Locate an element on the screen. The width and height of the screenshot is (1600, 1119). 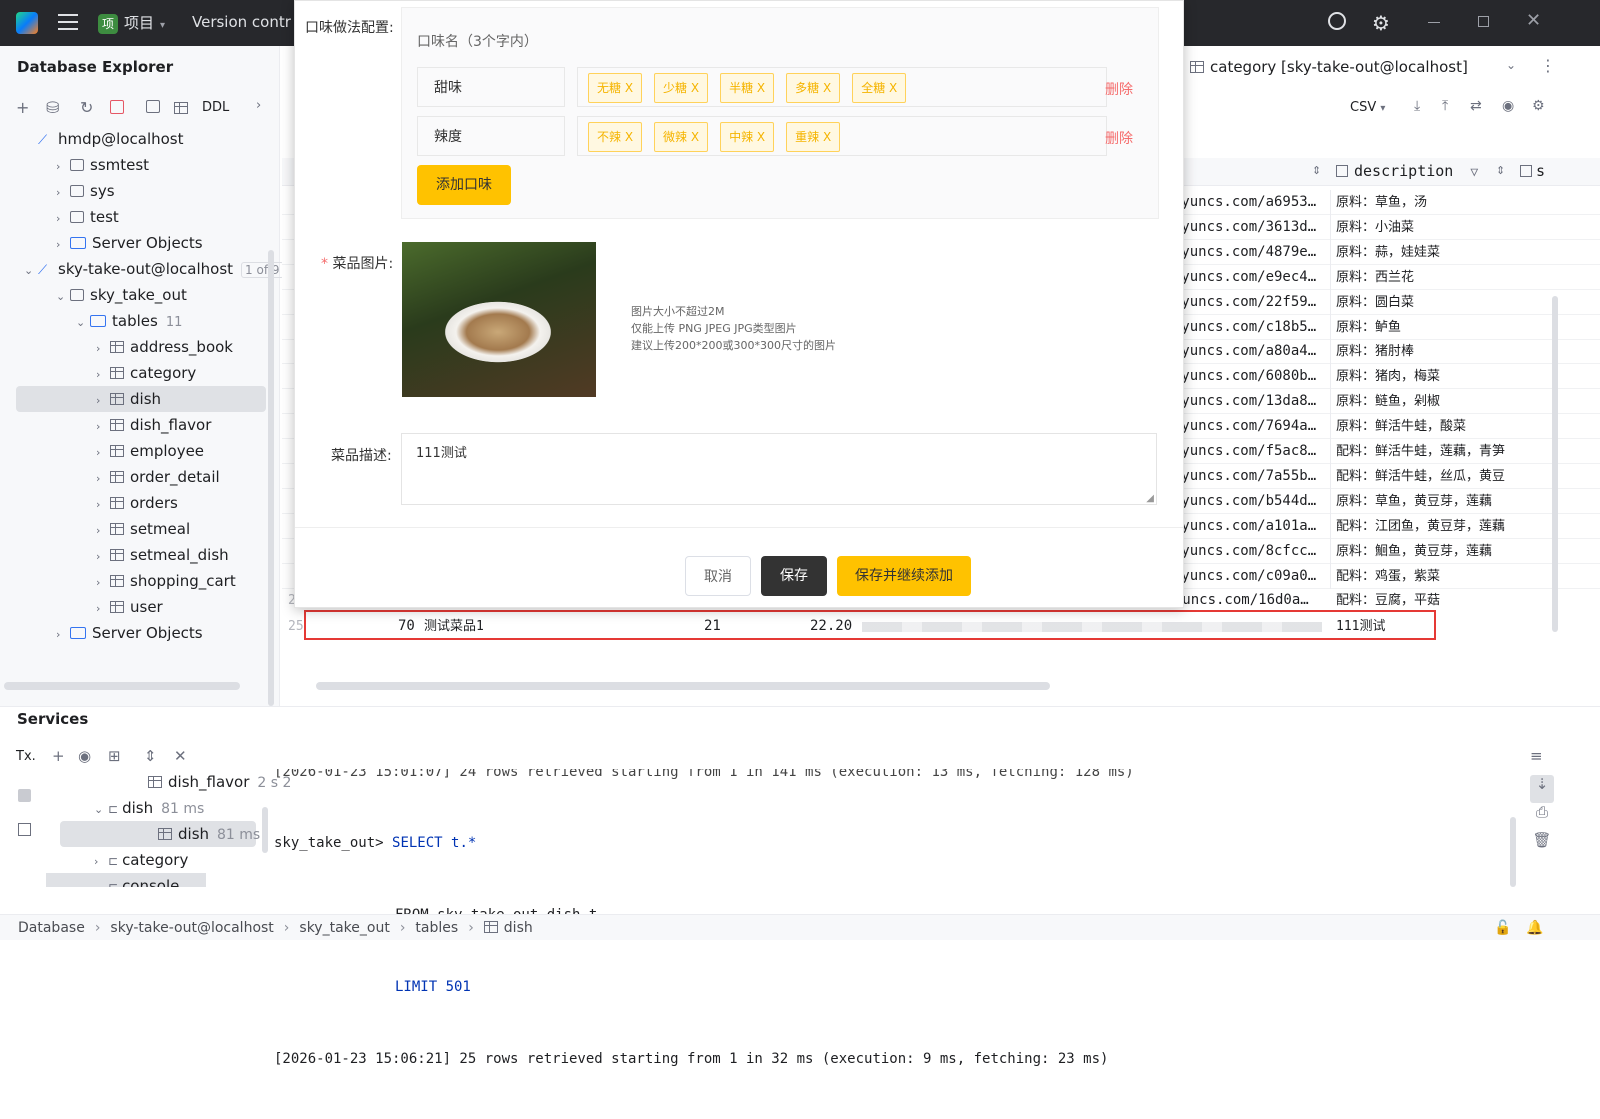
flavor-tag: 中辣 X is located at coordinates (747, 137).